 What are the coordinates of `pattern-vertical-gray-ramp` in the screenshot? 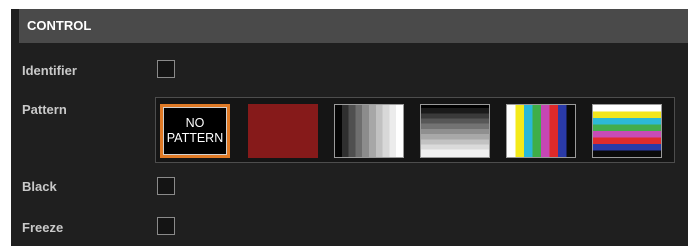 It's located at (369, 131).